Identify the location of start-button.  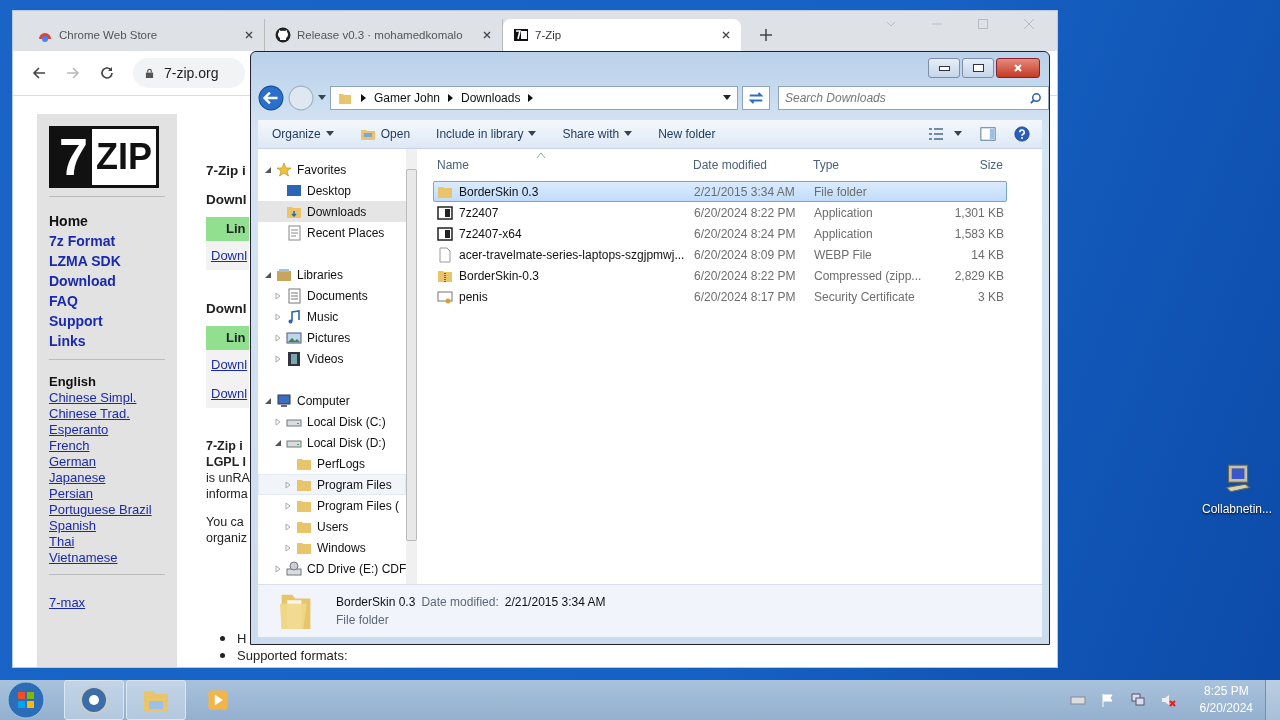
(26, 700).